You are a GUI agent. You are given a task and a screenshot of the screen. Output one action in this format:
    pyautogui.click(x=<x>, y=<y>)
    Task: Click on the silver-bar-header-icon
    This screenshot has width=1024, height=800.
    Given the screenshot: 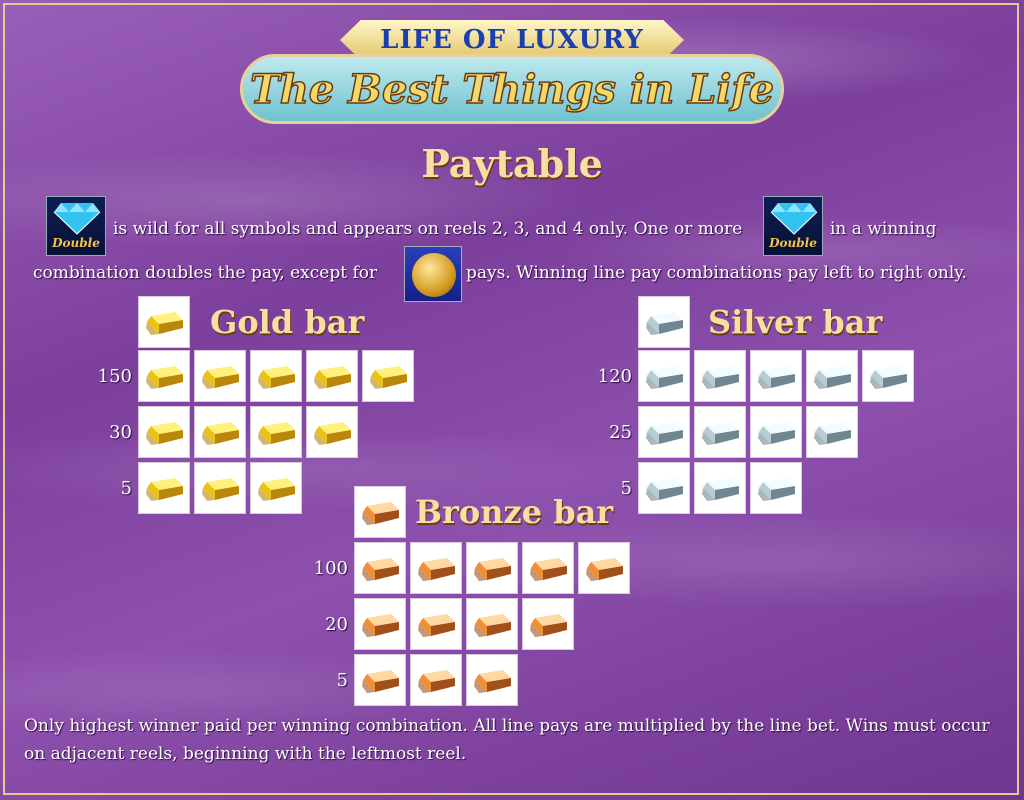 What is the action you would take?
    pyautogui.click(x=664, y=322)
    